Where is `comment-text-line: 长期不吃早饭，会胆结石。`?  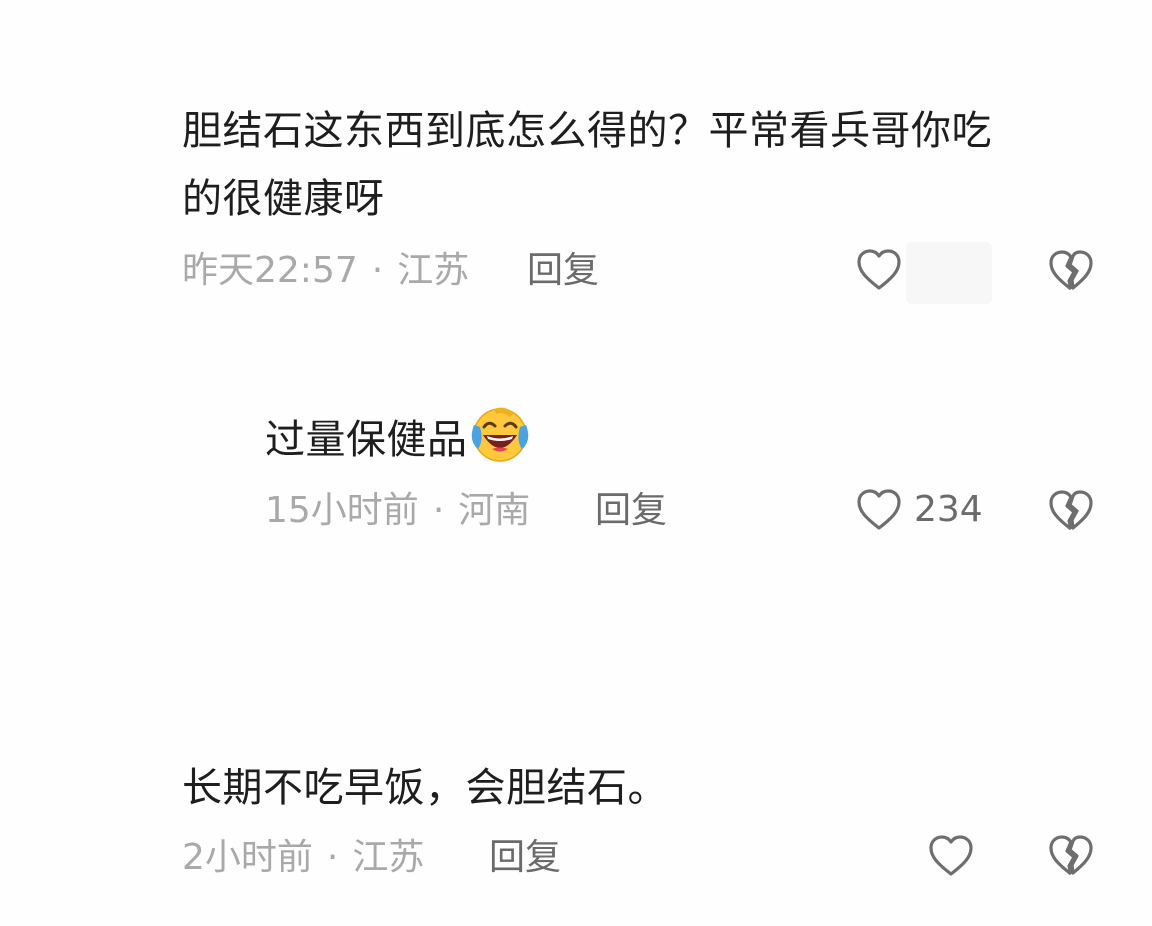 comment-text-line: 长期不吃早饭，会胆结石。 is located at coordinates (425, 788).